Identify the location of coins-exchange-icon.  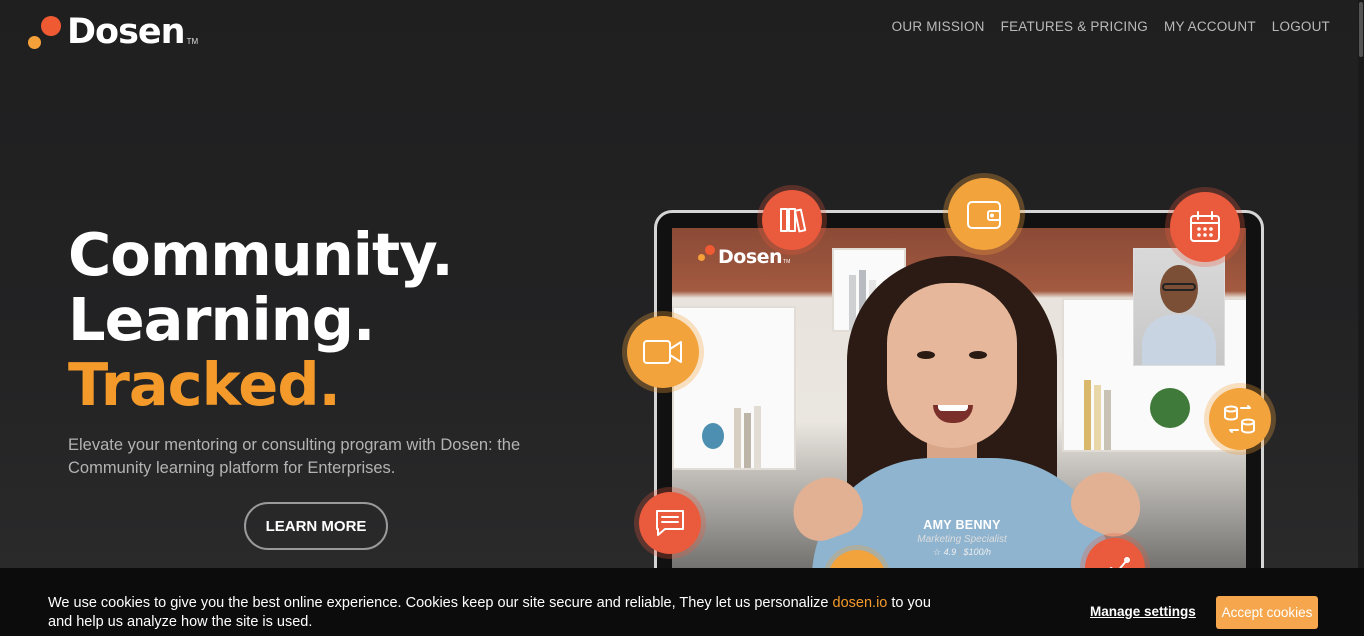
(1240, 419).